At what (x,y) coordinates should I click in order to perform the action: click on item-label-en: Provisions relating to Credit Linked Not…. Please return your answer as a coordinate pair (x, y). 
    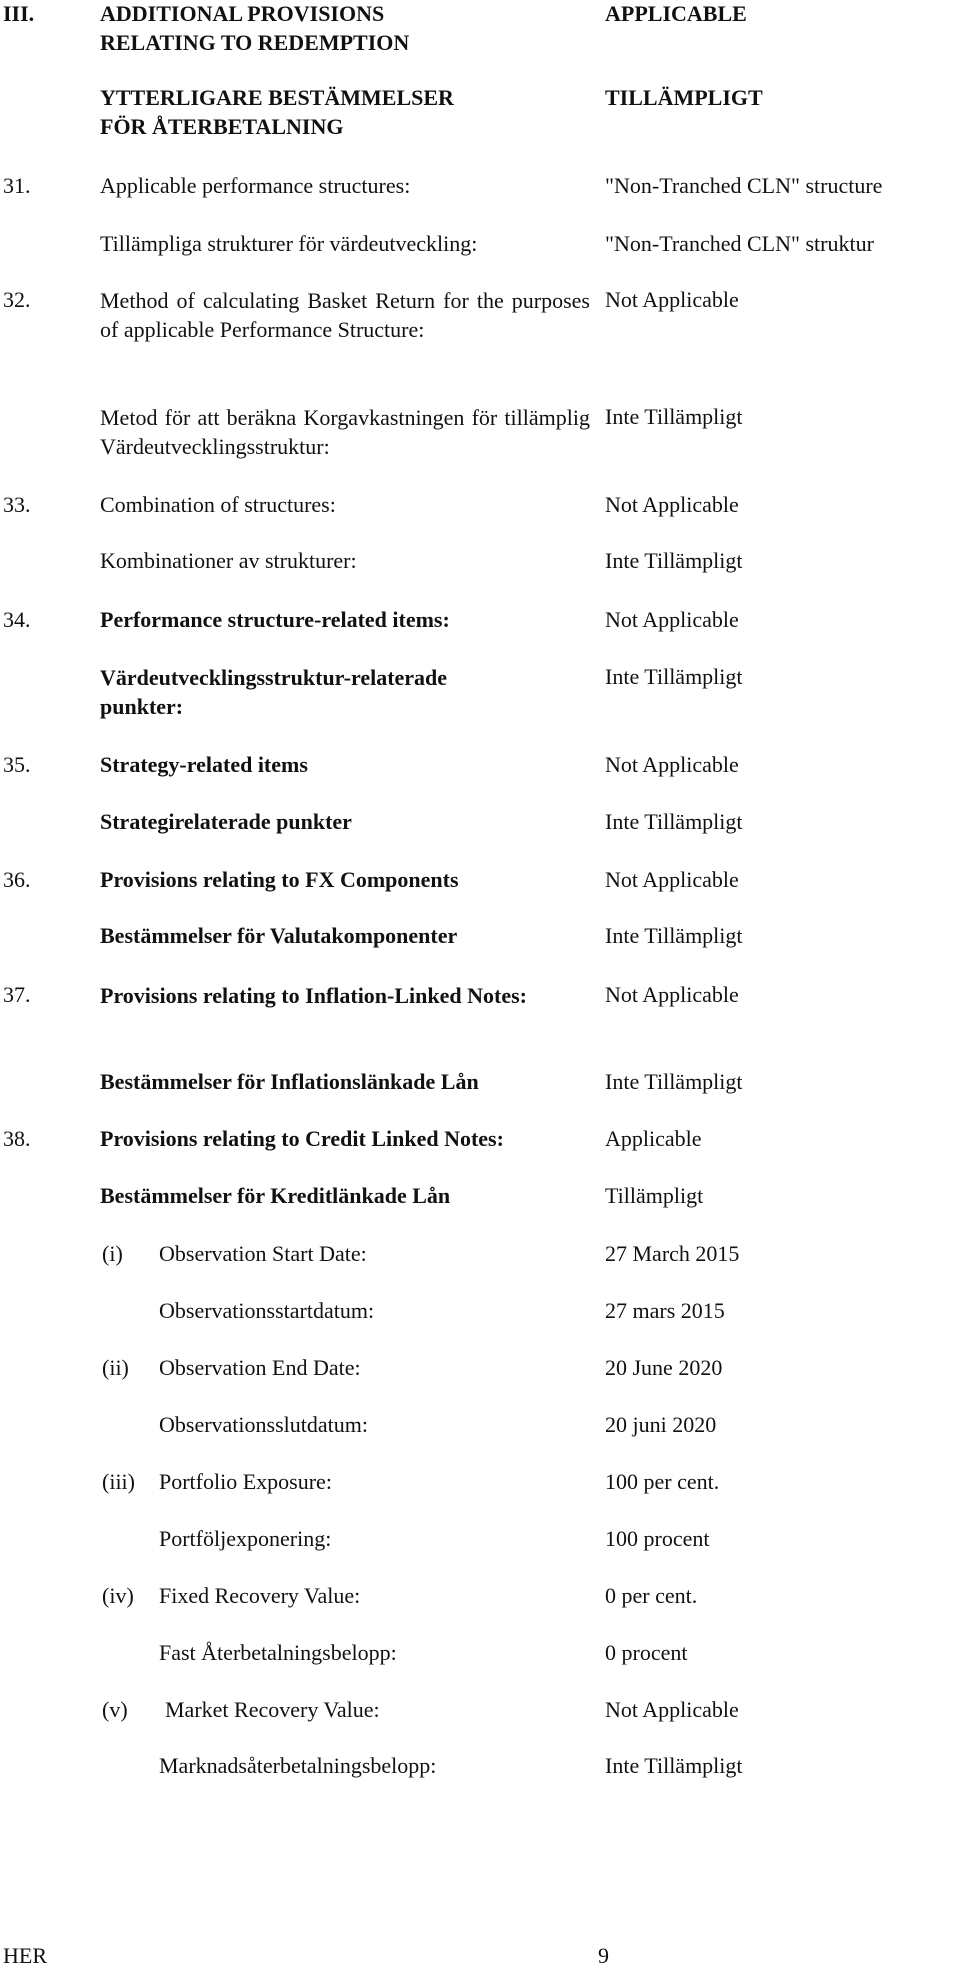
    Looking at the image, I should click on (302, 1138).